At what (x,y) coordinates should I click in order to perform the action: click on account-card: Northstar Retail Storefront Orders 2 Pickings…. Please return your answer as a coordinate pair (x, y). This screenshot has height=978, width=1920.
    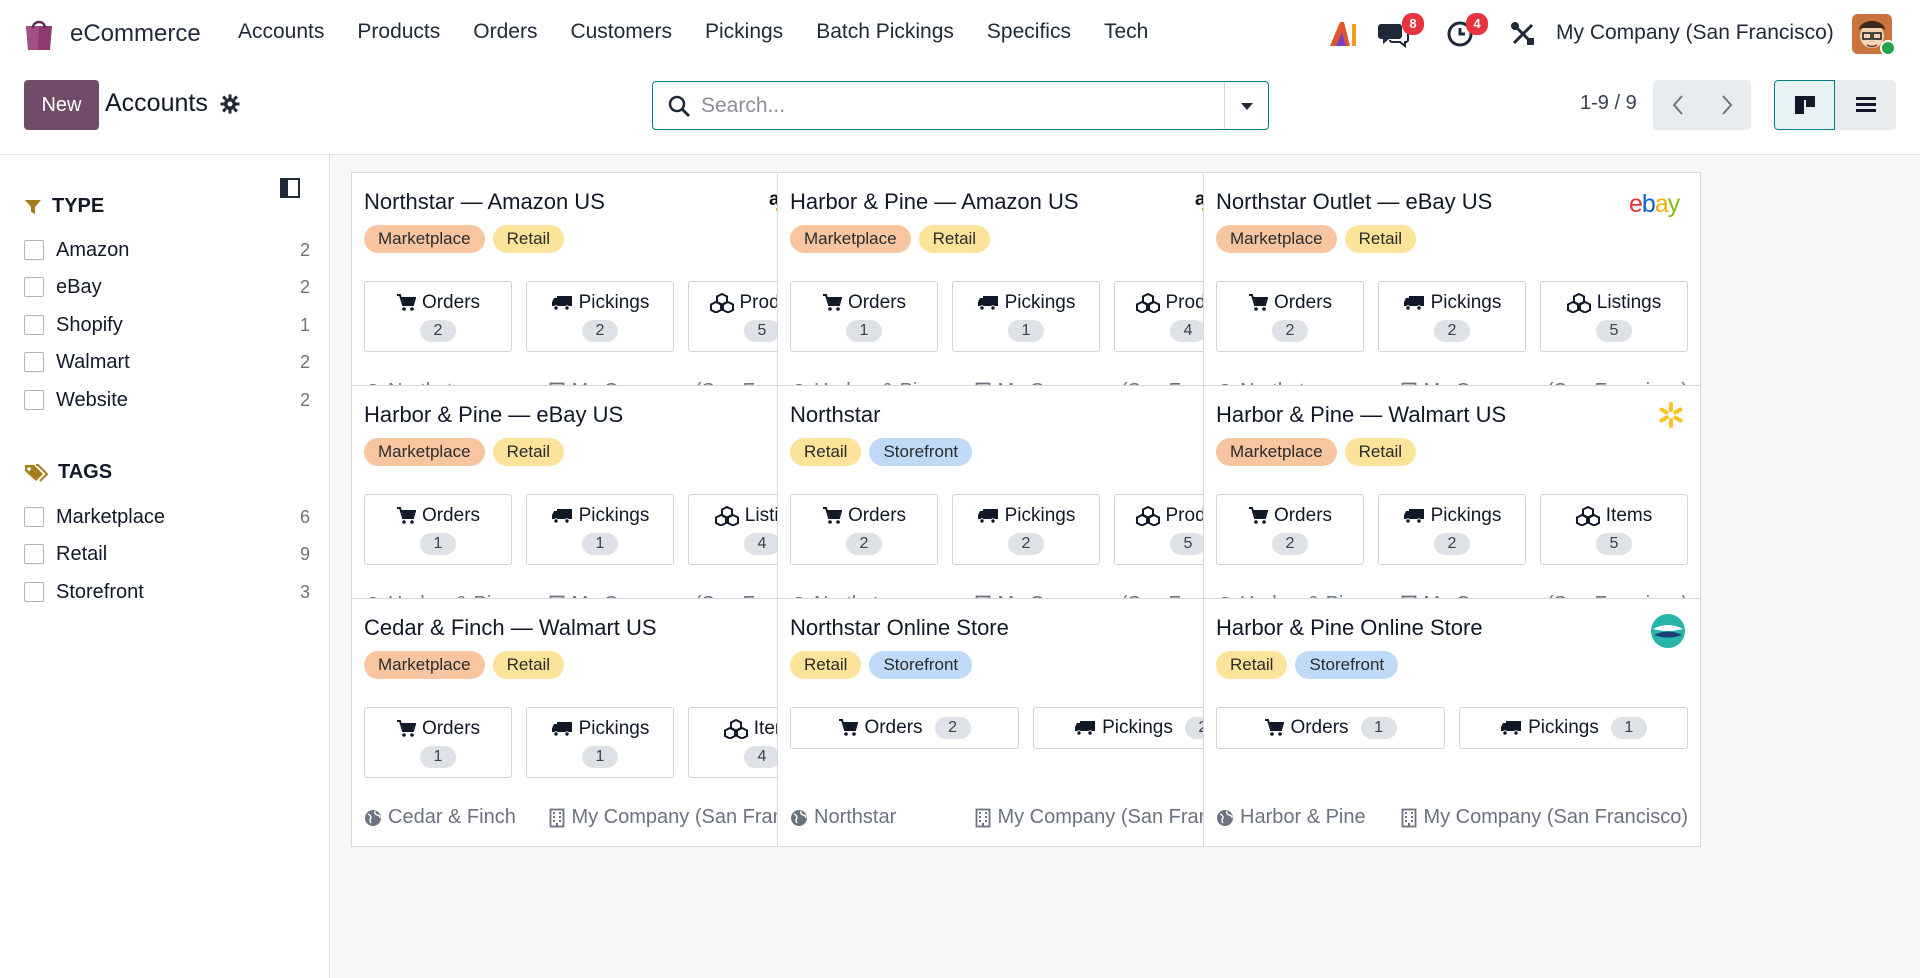
    Looking at the image, I should click on (1026, 509).